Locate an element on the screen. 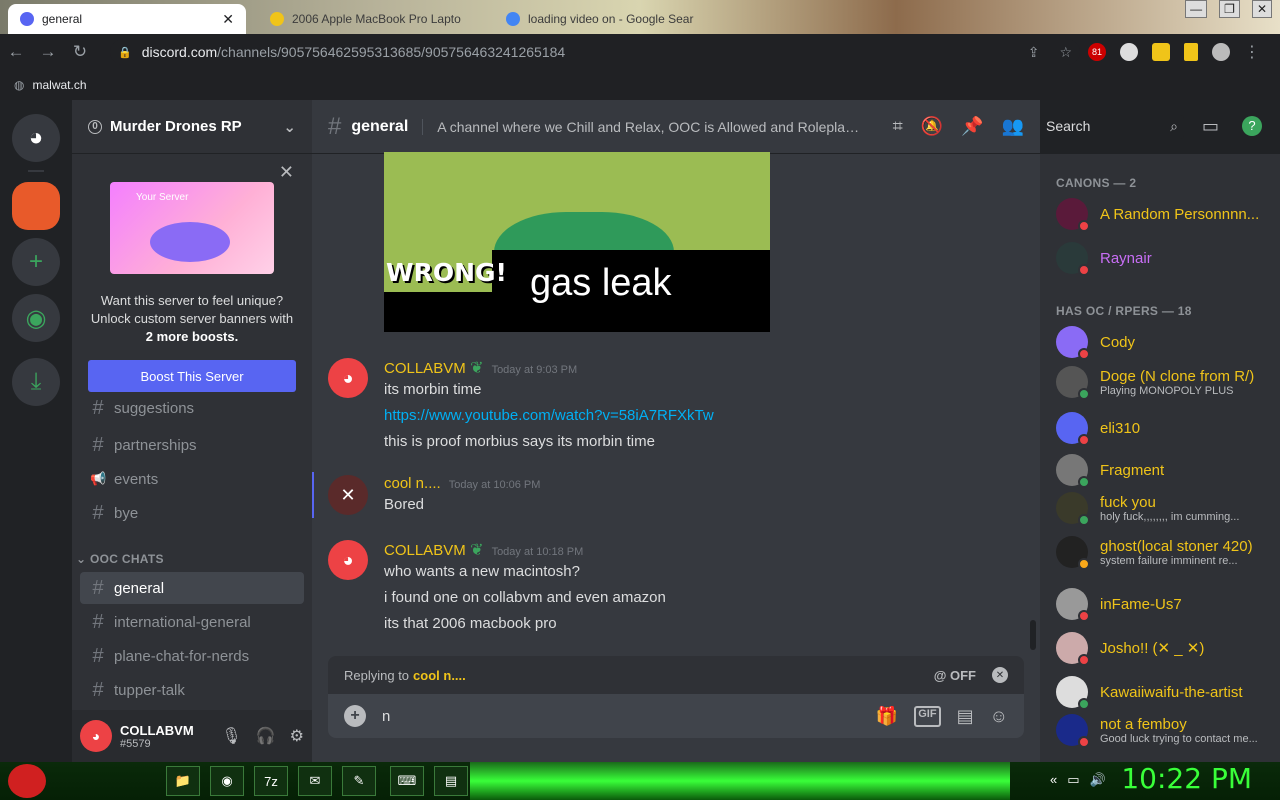 Image resolution: width=1280 pixels, height=800 pixels. close-icon: ✕ is located at coordinates (286, 172).